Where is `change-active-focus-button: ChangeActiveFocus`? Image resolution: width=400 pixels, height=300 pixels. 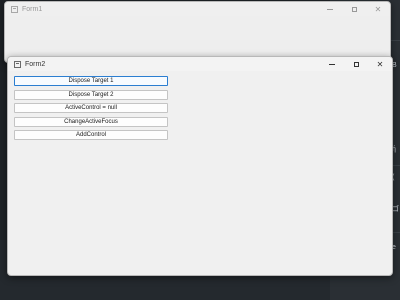
change-active-focus-button: ChangeActiveFocus is located at coordinates (91, 122).